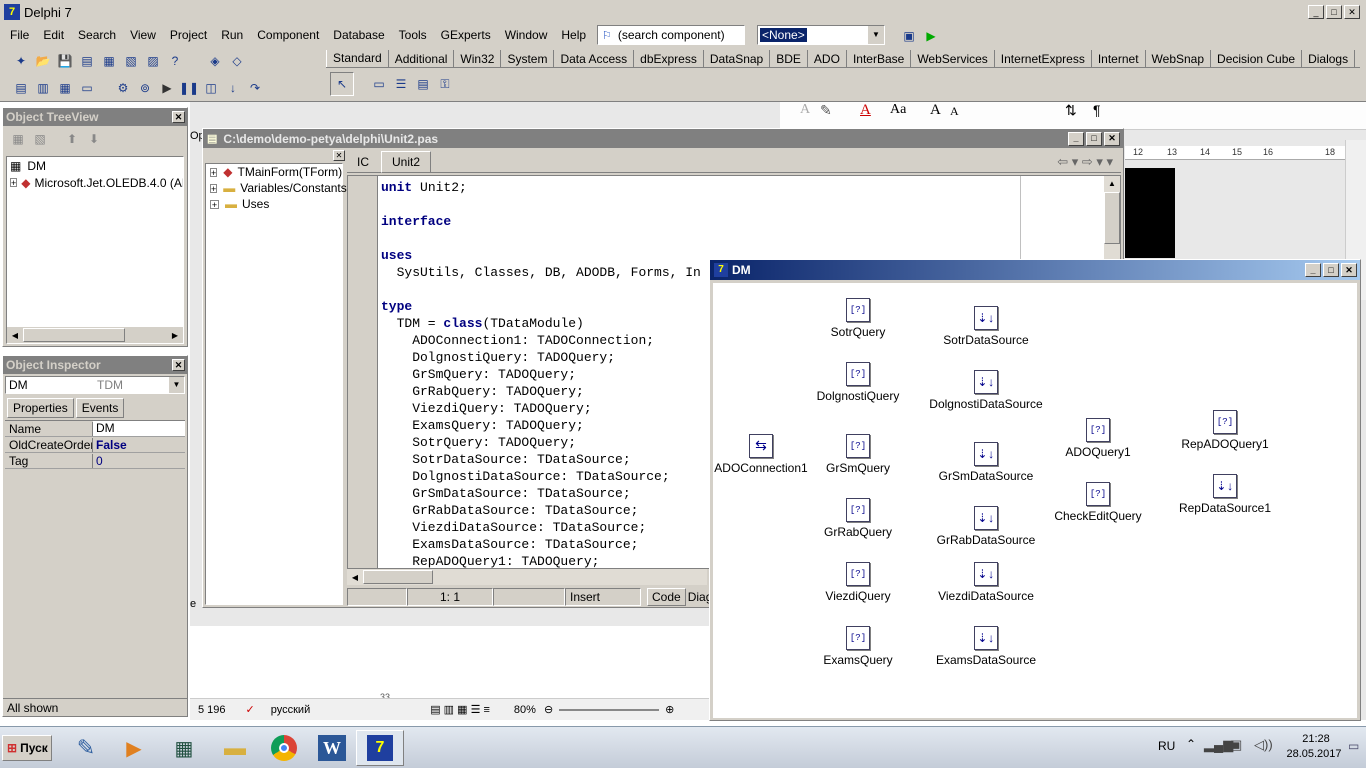  I want to click on view-project-icon: ▦, so click(65, 88).